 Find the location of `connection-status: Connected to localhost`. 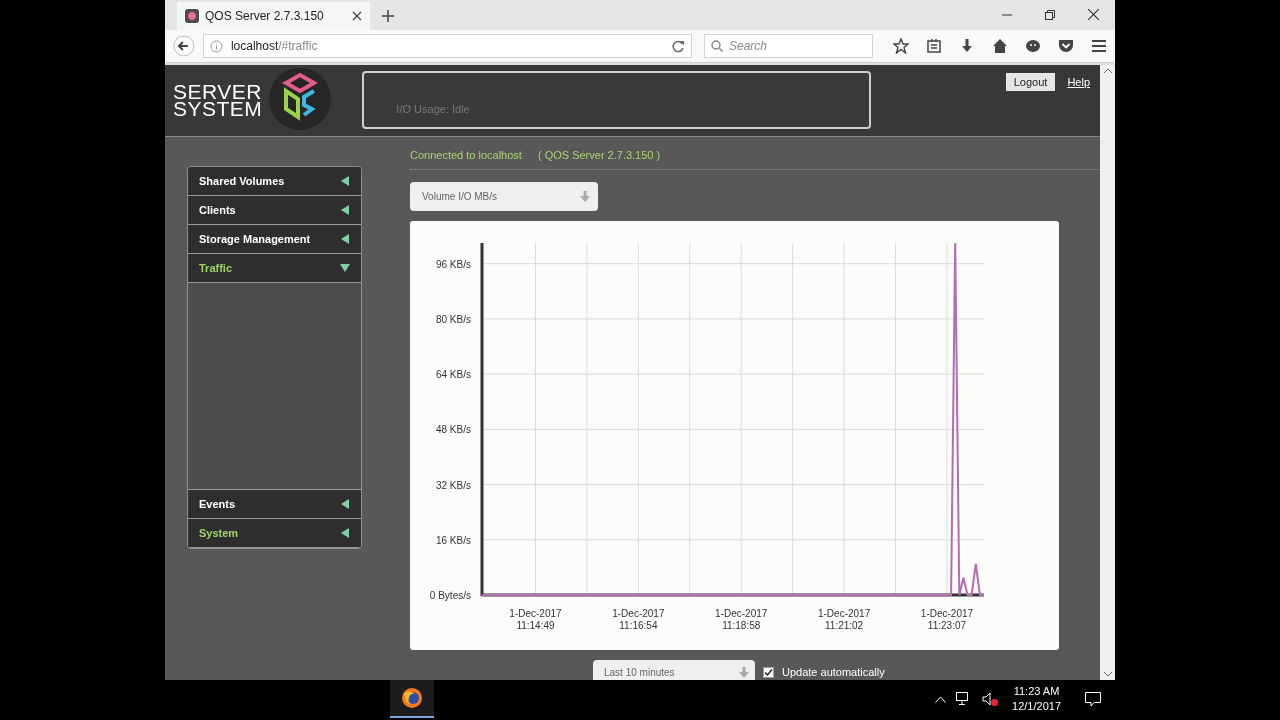

connection-status: Connected to localhost is located at coordinates (466, 155).